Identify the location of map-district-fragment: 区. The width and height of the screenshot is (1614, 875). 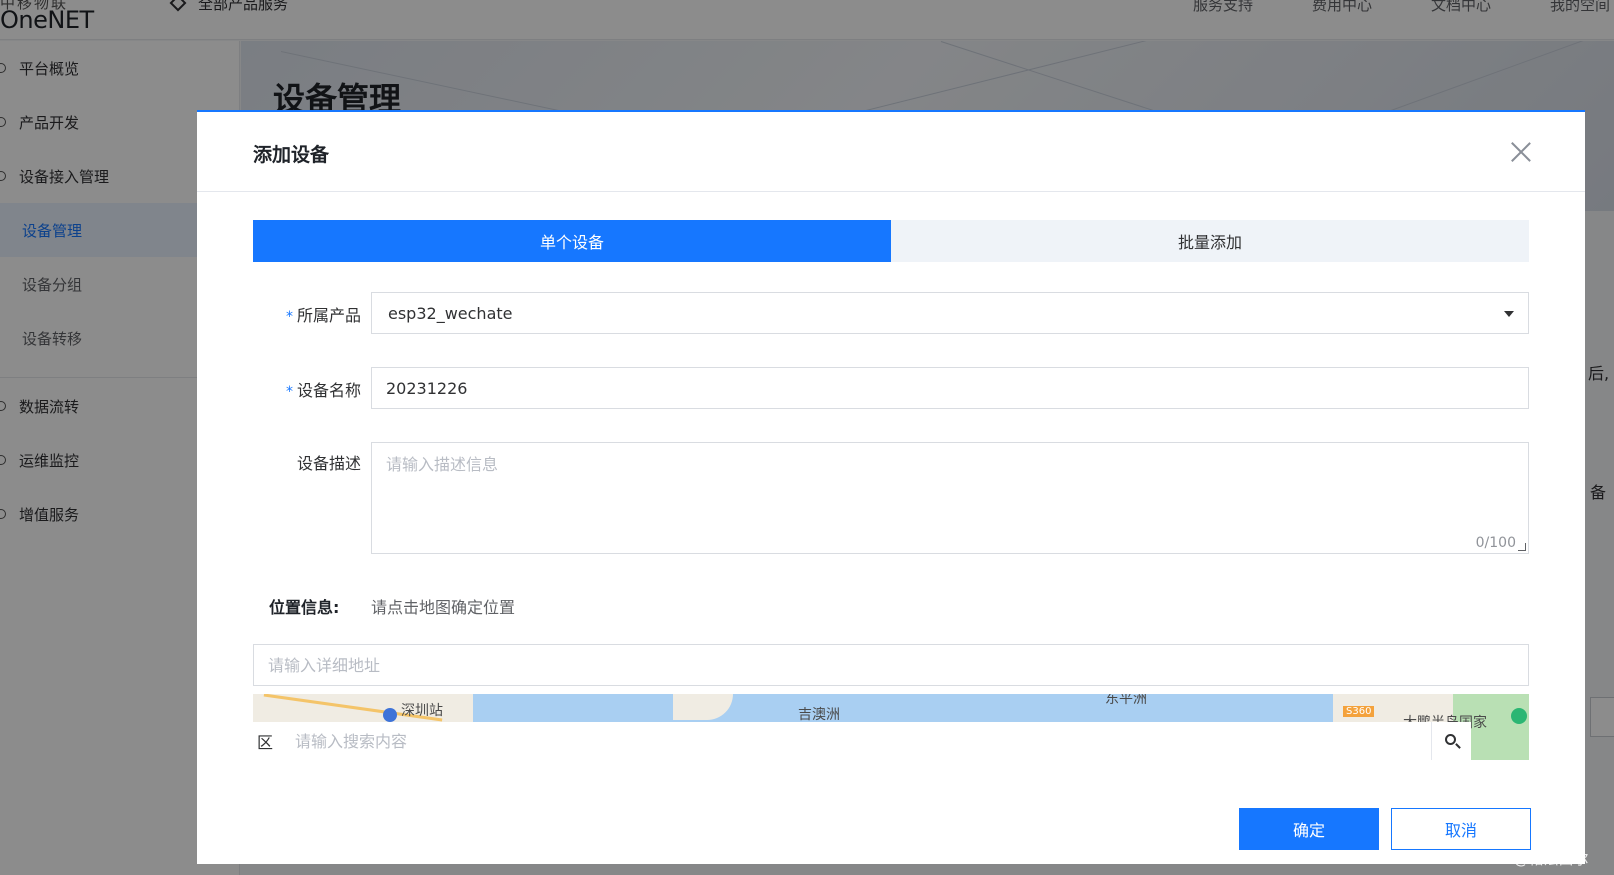
(268, 741).